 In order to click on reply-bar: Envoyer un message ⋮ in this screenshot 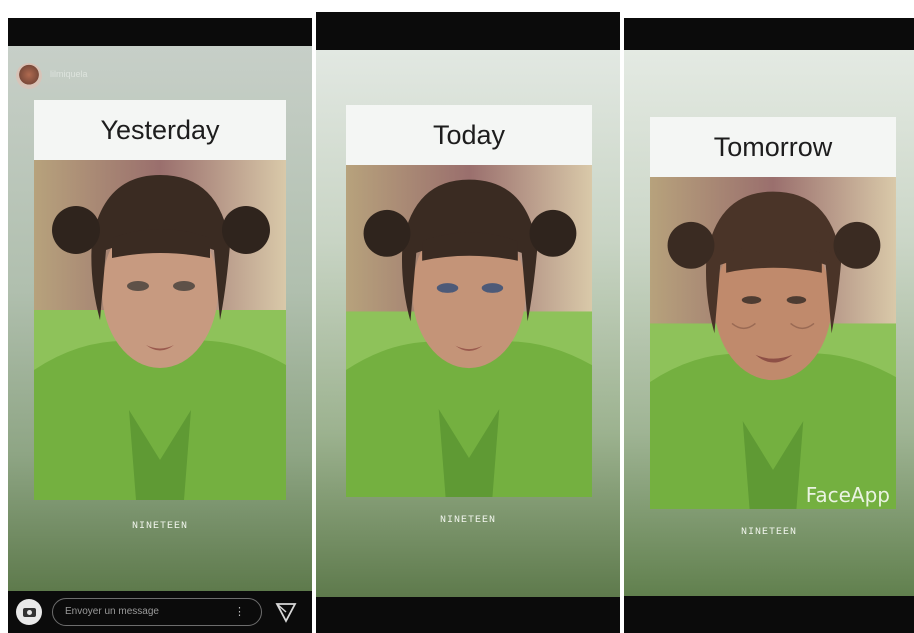, I will do `click(160, 612)`.